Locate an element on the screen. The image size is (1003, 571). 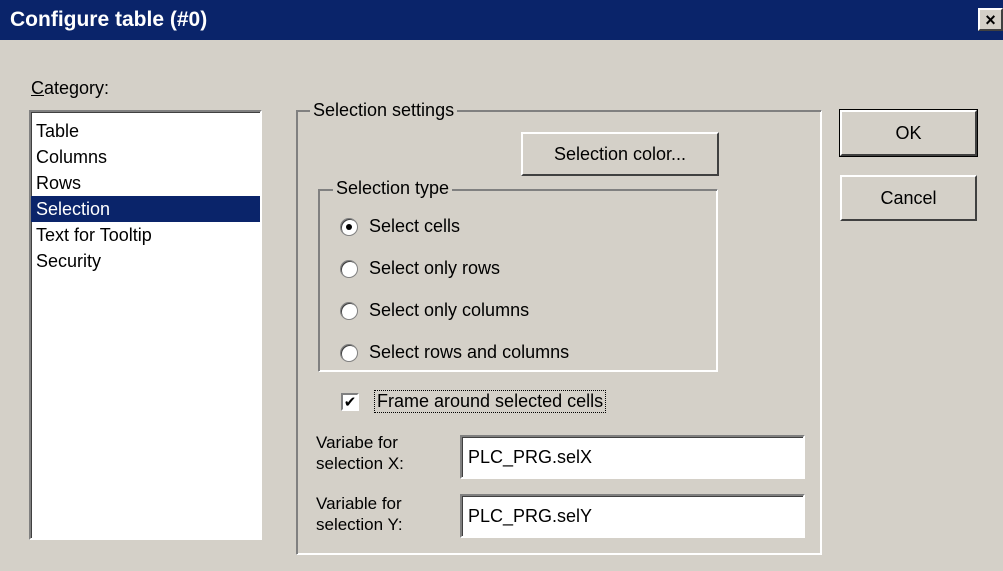
dialog-title: Configure table (#0) is located at coordinates (109, 19).